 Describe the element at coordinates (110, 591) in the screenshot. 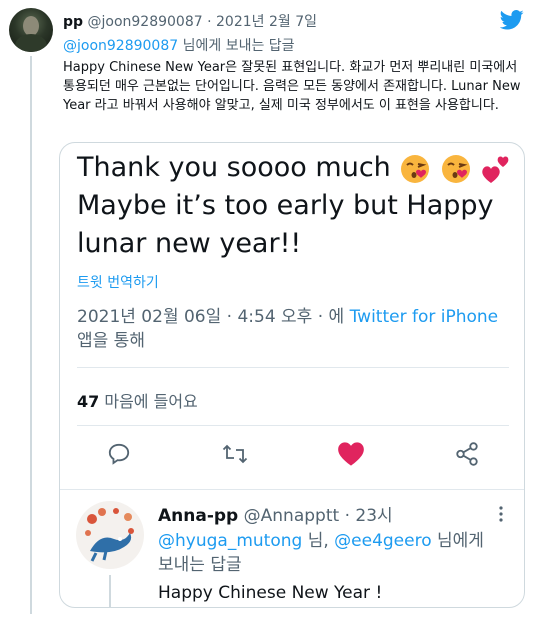

I see `reply-thread-line` at that location.